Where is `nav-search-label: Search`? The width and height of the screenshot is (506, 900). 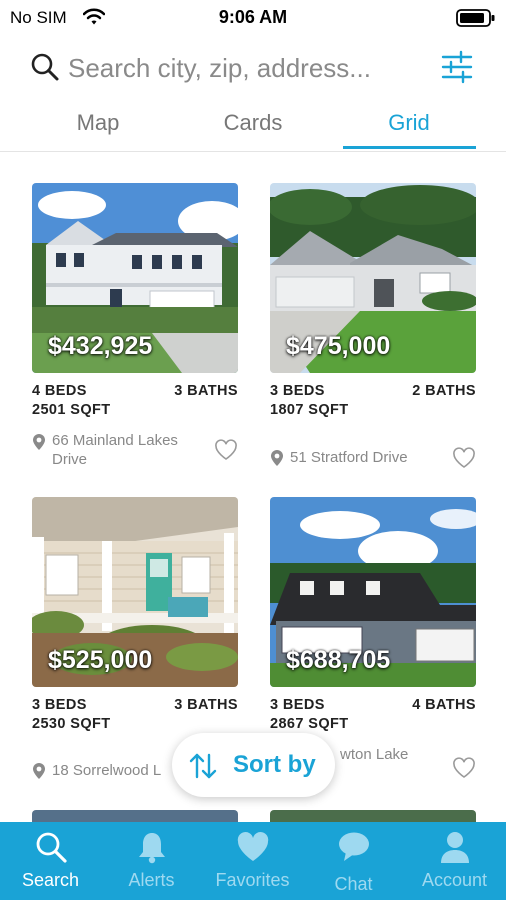 nav-search-label: Search is located at coordinates (50, 880).